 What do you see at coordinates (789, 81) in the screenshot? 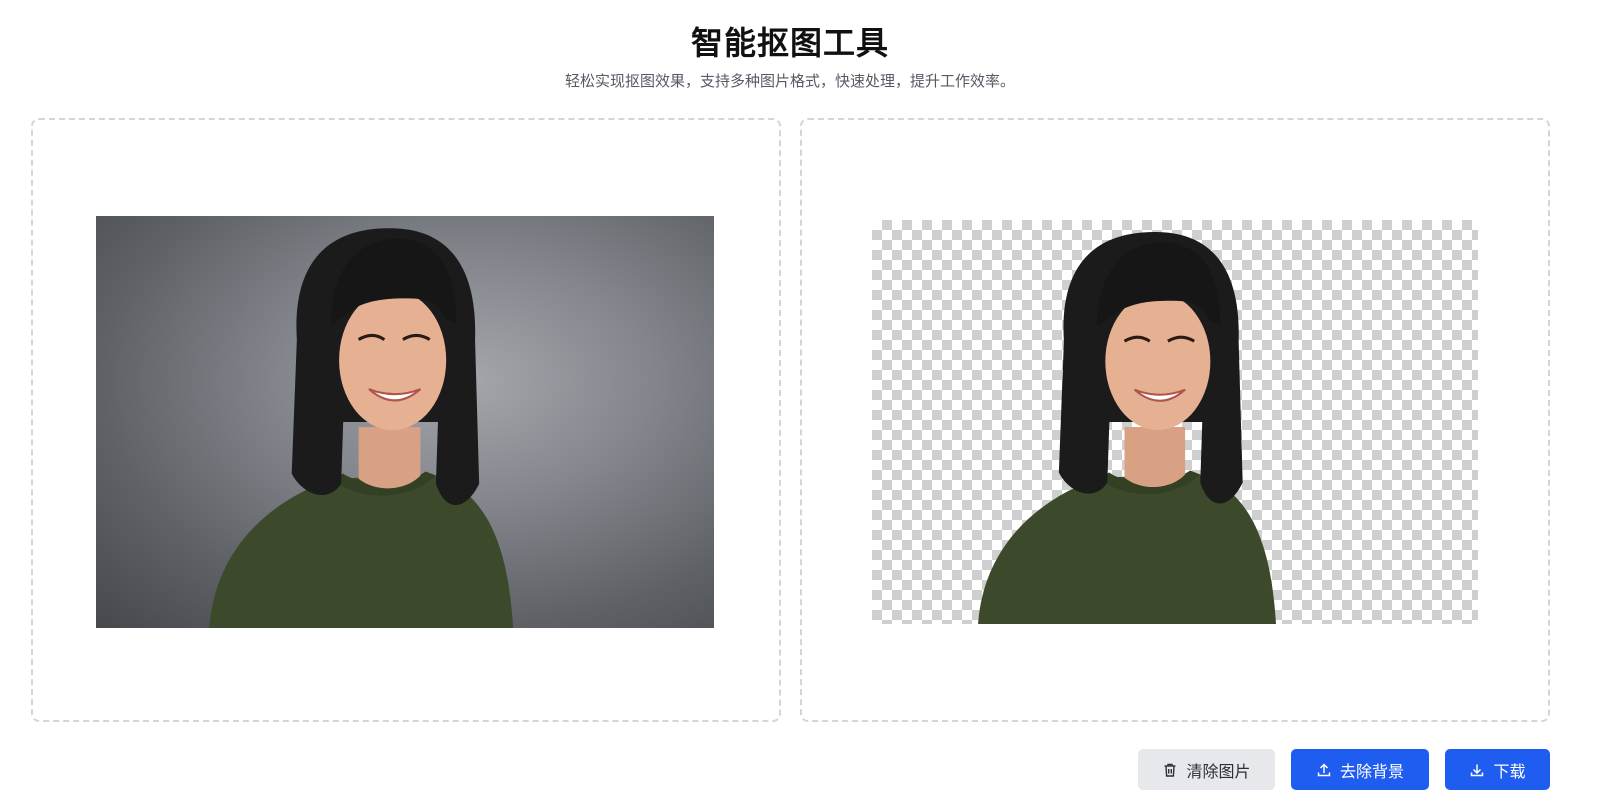
I see `page-subtitle: 轻松实现抠图效果，支持多种图片格式，快速处理，提升工作效率。` at bounding box center [789, 81].